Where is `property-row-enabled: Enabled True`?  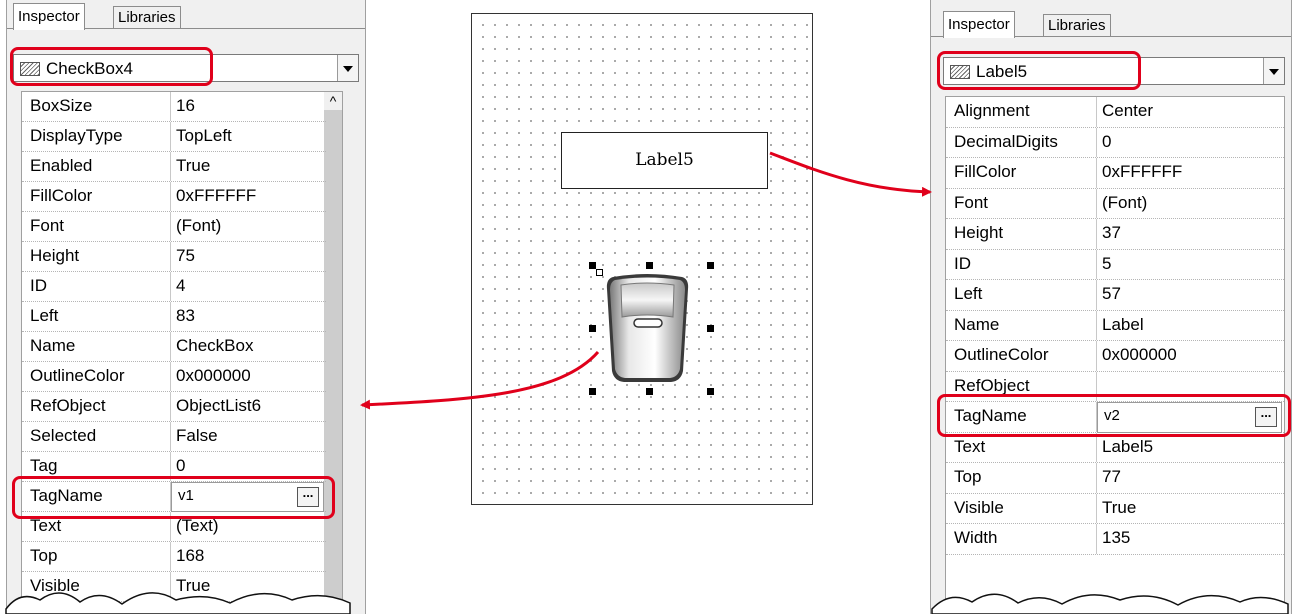 property-row-enabled: Enabled True is located at coordinates (174, 167).